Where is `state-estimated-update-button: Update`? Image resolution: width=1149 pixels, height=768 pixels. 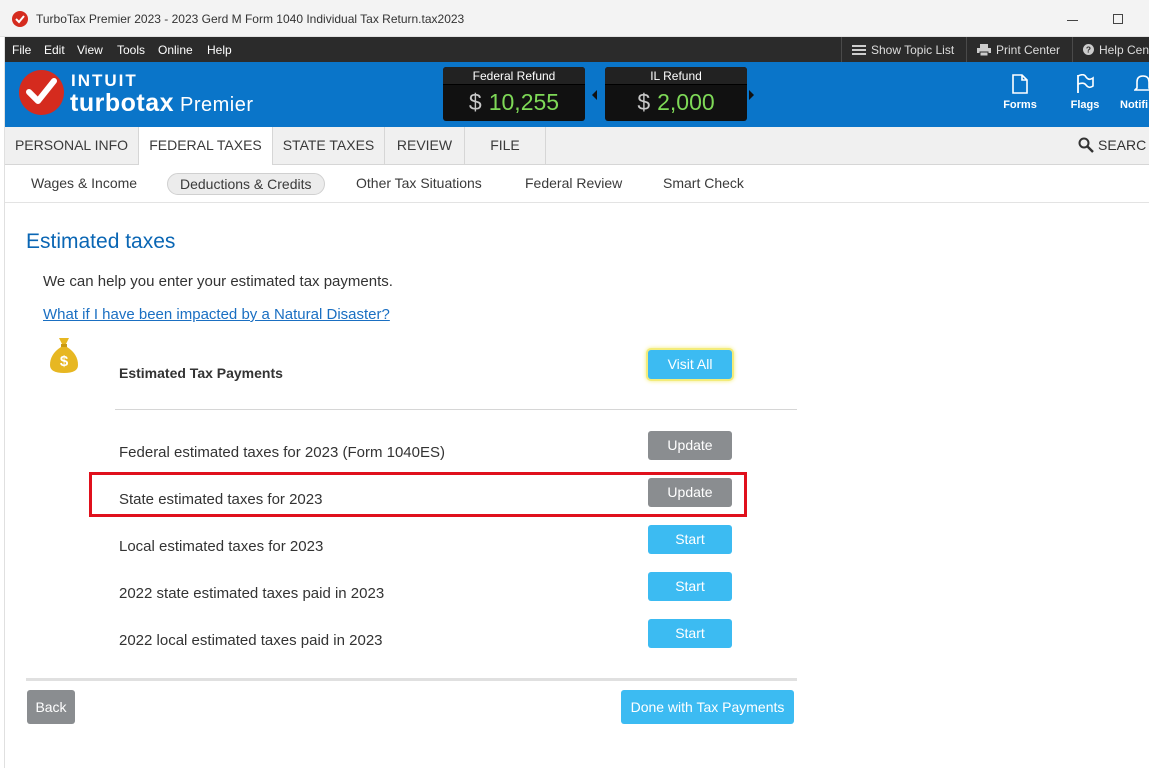 state-estimated-update-button: Update is located at coordinates (690, 492).